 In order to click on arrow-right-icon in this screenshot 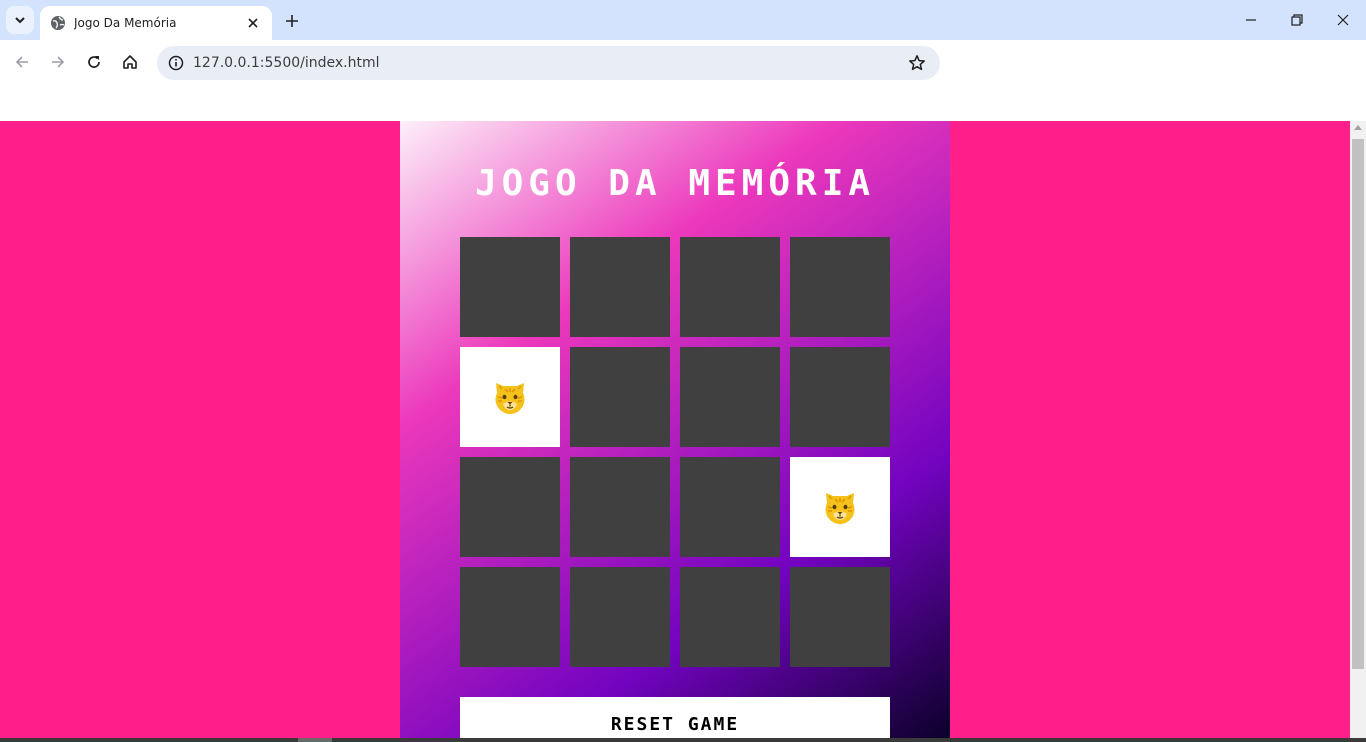, I will do `click(58, 62)`.